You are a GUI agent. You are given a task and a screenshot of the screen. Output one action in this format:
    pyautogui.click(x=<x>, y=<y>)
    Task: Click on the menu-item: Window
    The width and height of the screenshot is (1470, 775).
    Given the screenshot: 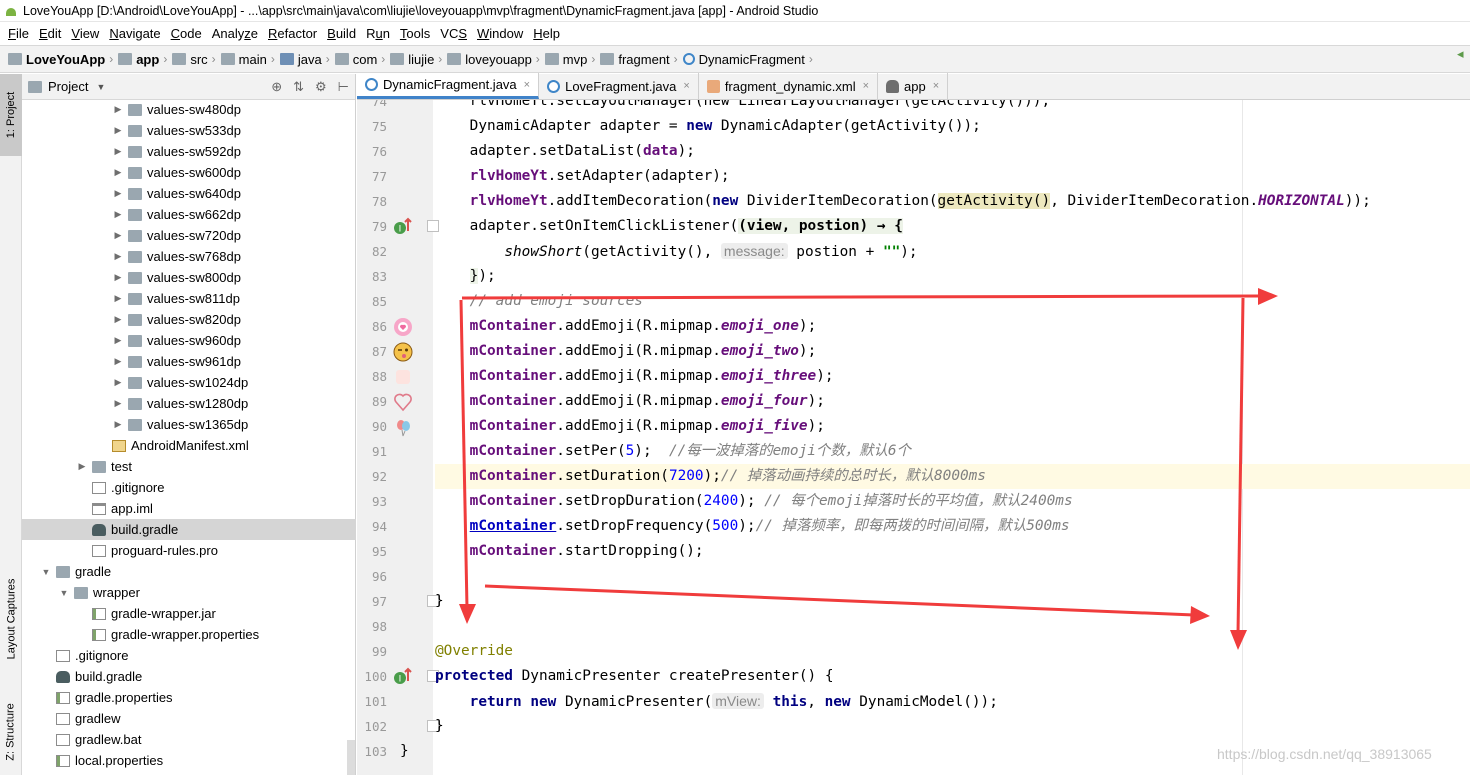 What is the action you would take?
    pyautogui.click(x=500, y=33)
    